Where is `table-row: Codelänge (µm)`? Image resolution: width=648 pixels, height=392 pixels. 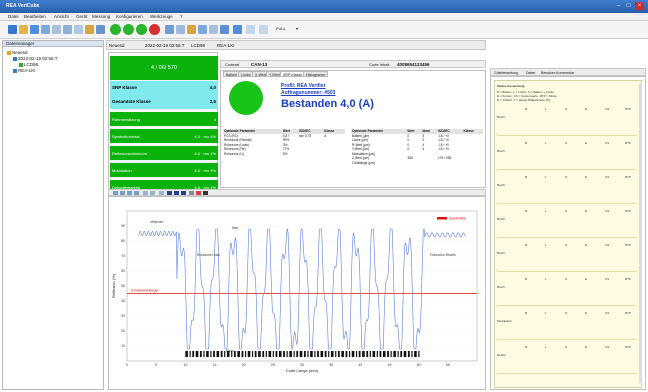
table-row: Codelänge (µm) is located at coordinates (363, 162).